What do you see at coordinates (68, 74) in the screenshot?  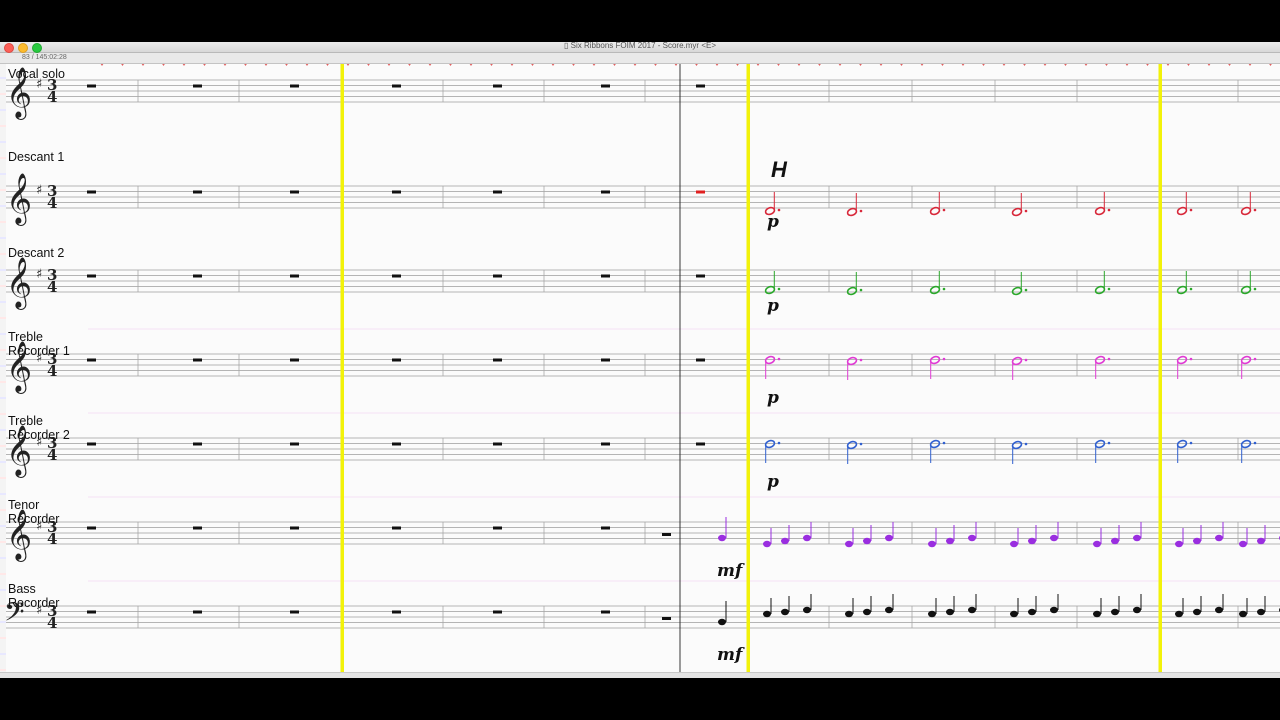 I see `instrument-label: Vocal solo` at bounding box center [68, 74].